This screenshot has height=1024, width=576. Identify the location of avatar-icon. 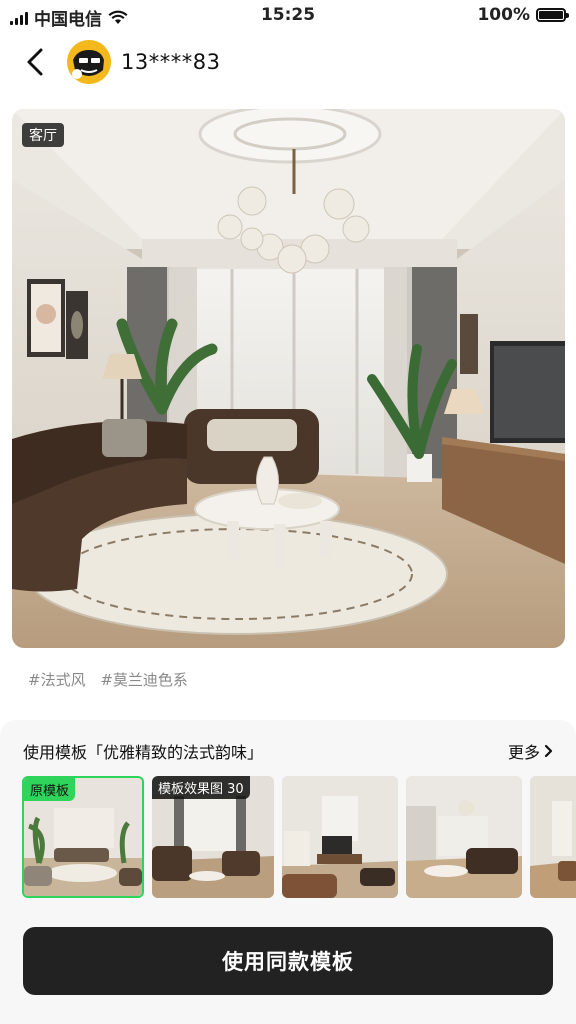
(89, 62).